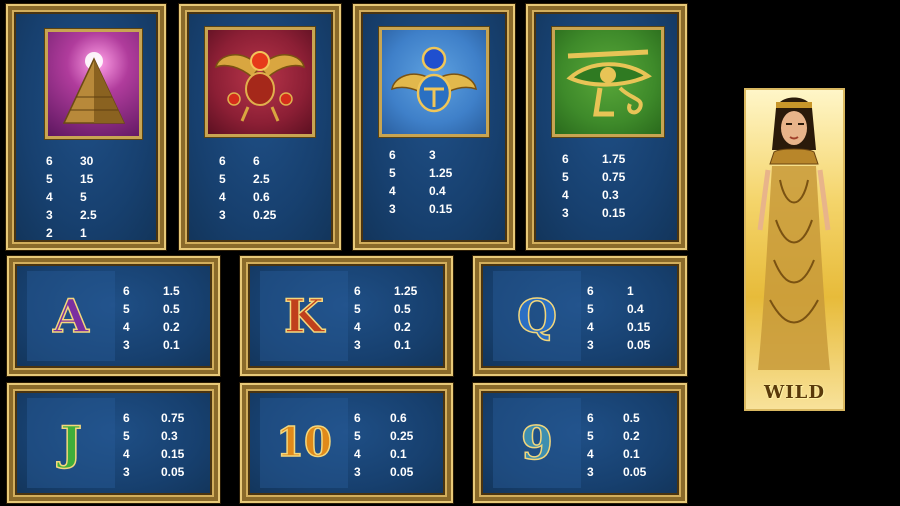 The image size is (900, 506). What do you see at coordinates (794, 233) in the screenshot?
I see `cleopatra-icon` at bounding box center [794, 233].